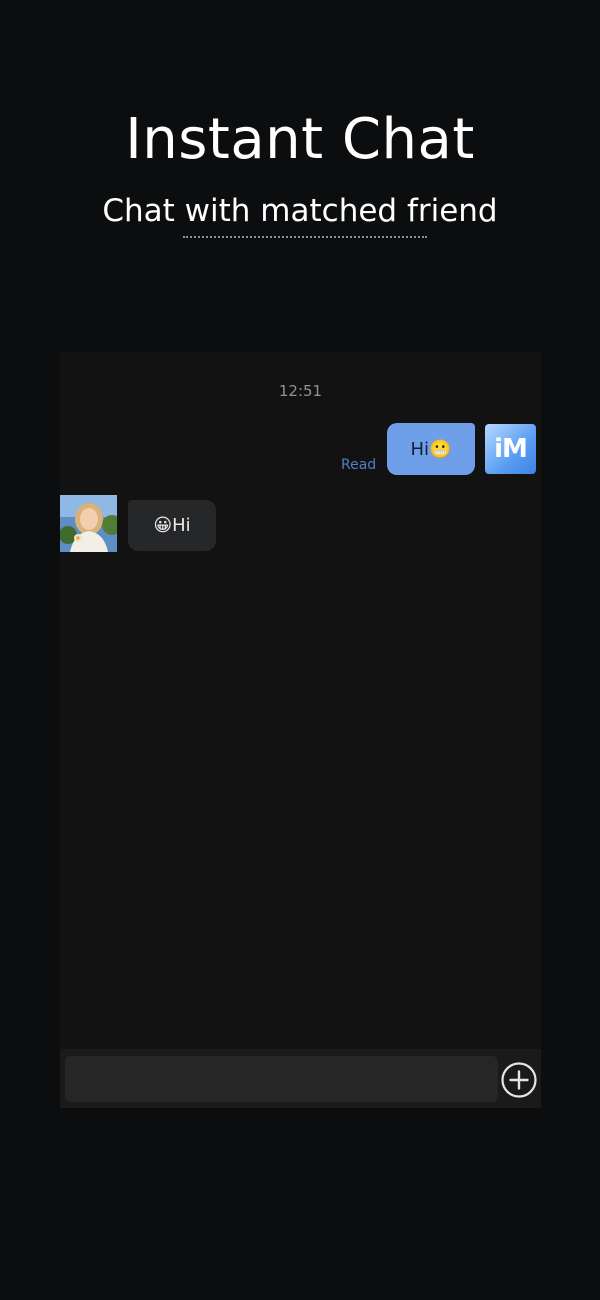  I want to click on read-status: Read, so click(359, 465).